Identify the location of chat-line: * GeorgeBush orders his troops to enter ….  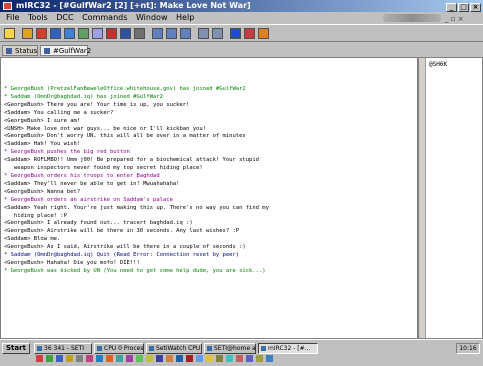
(82, 175).